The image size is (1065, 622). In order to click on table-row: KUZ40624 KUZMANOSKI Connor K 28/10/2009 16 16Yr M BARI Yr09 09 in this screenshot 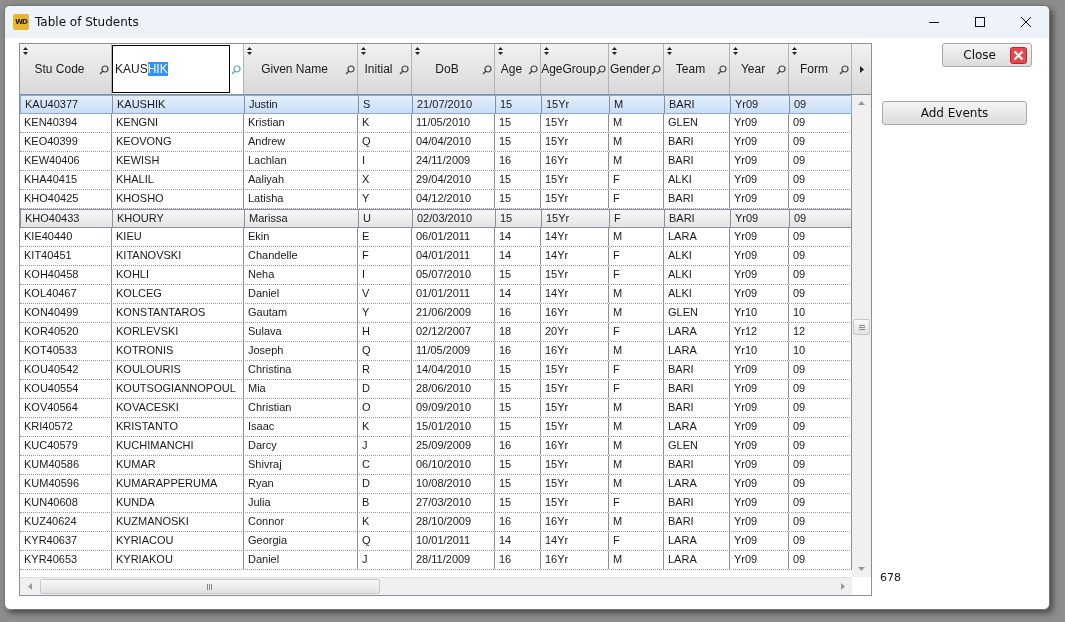, I will do `click(436, 522)`.